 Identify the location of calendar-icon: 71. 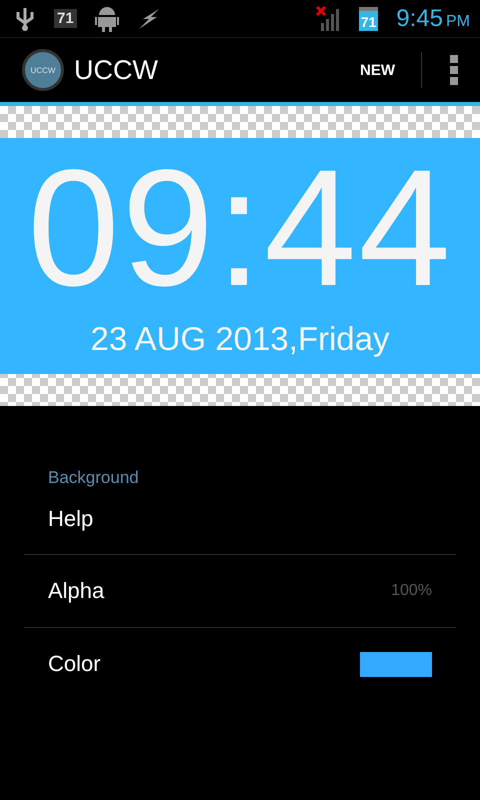
(368, 18).